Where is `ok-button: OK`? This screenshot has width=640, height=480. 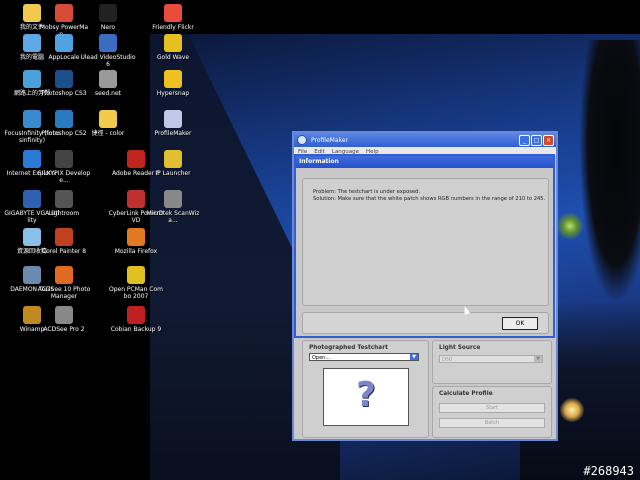 ok-button: OK is located at coordinates (520, 323).